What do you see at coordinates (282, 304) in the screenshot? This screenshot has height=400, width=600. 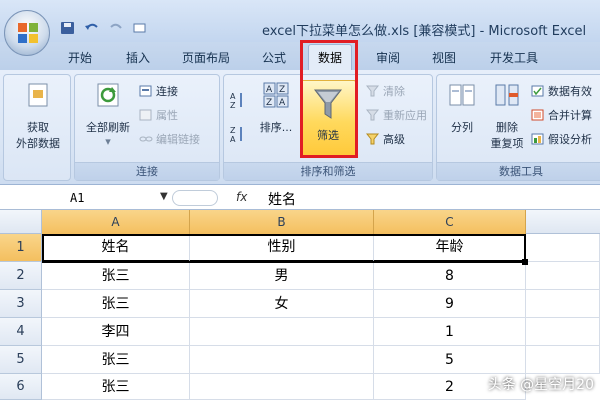 I see `cell-b3: 女` at bounding box center [282, 304].